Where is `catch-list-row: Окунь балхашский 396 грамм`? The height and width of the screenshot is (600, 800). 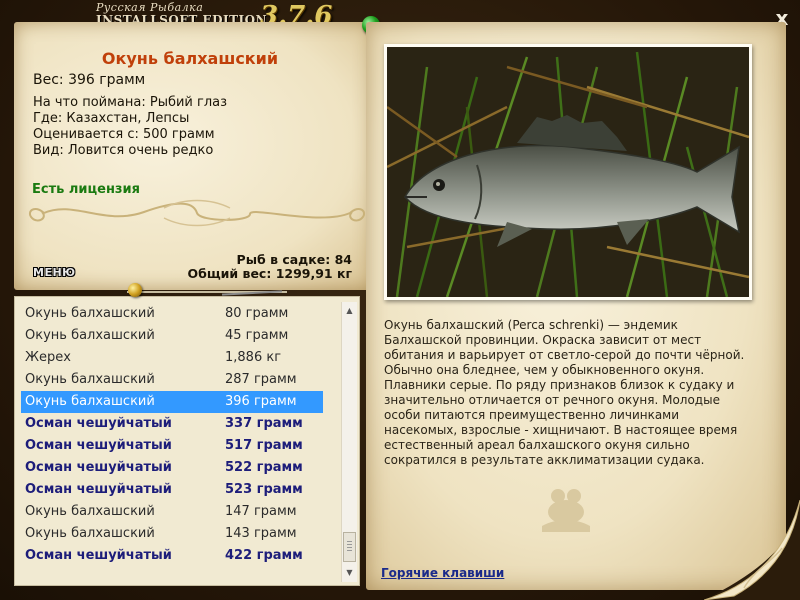 catch-list-row: Окунь балхашский 396 грамм is located at coordinates (172, 402).